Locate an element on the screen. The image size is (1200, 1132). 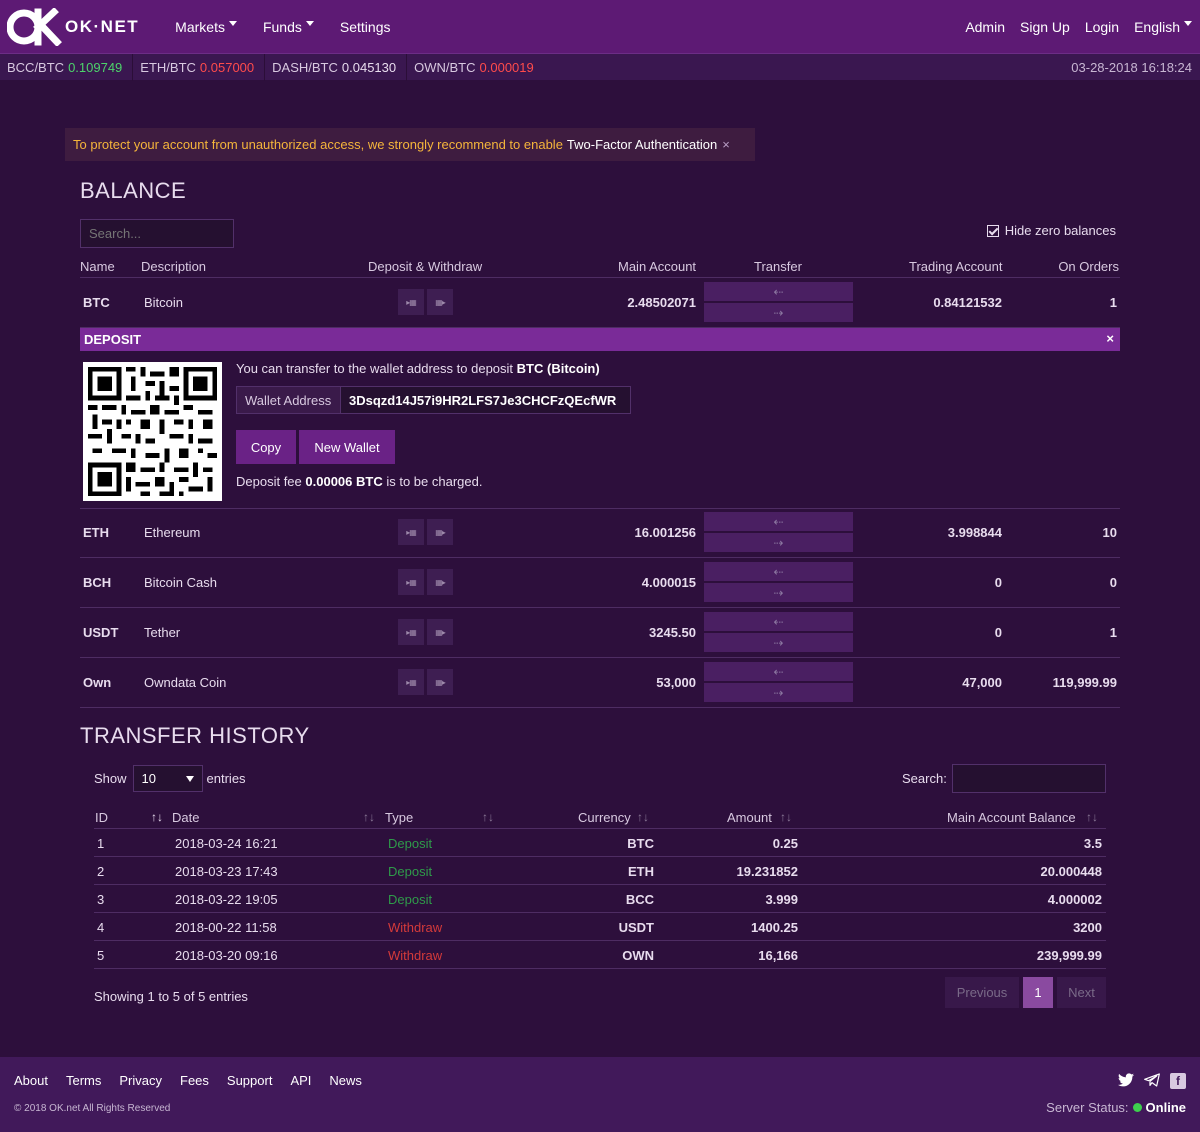
copy-button: Copy is located at coordinates (266, 447).